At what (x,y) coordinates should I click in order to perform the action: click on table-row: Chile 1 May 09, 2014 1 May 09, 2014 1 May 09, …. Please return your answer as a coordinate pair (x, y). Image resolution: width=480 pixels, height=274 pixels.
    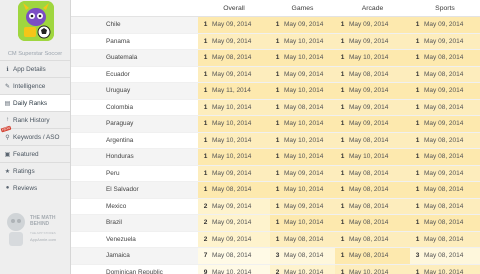
    Looking at the image, I should click on (275, 25).